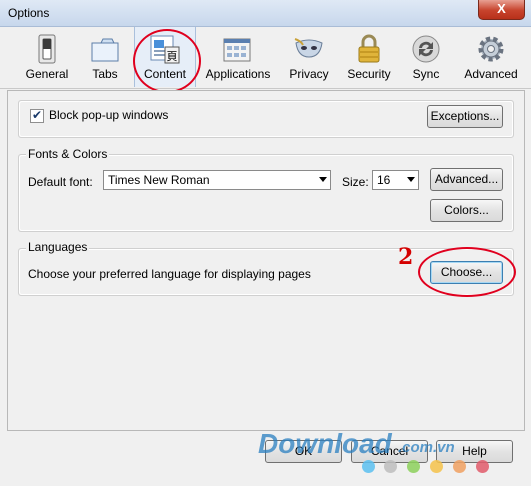  What do you see at coordinates (406, 257) in the screenshot?
I see `annotation-number-2: 2` at bounding box center [406, 257].